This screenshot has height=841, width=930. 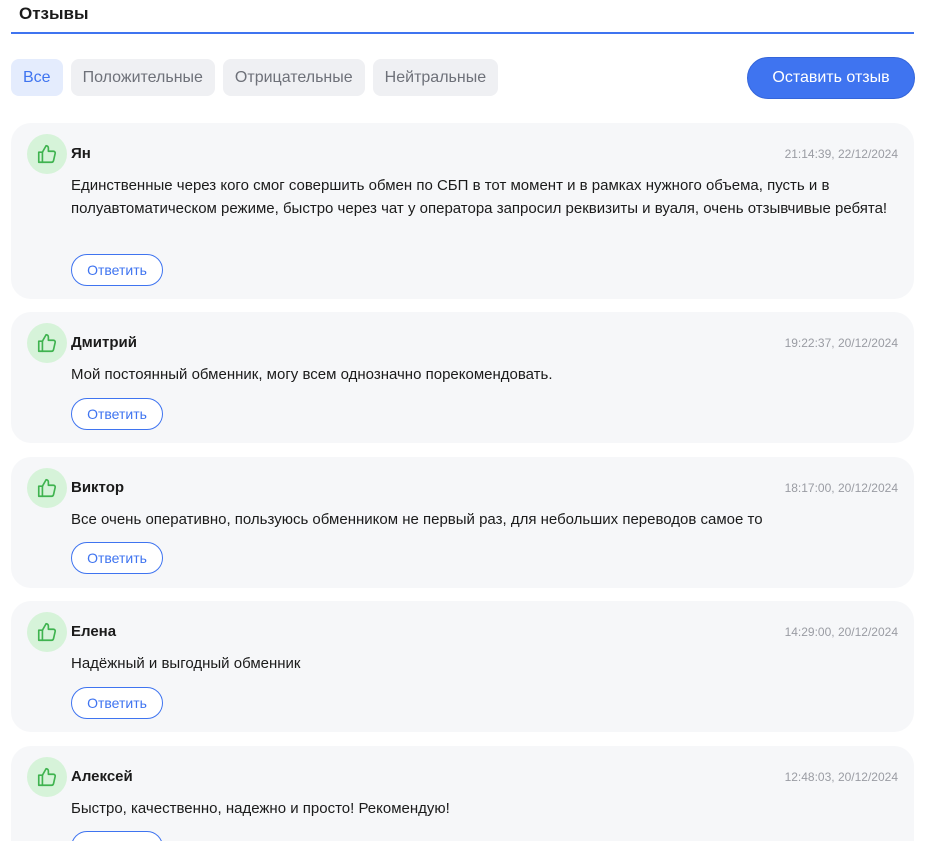 What do you see at coordinates (462, 17) in the screenshot?
I see `reviews-section-header: Отзывы` at bounding box center [462, 17].